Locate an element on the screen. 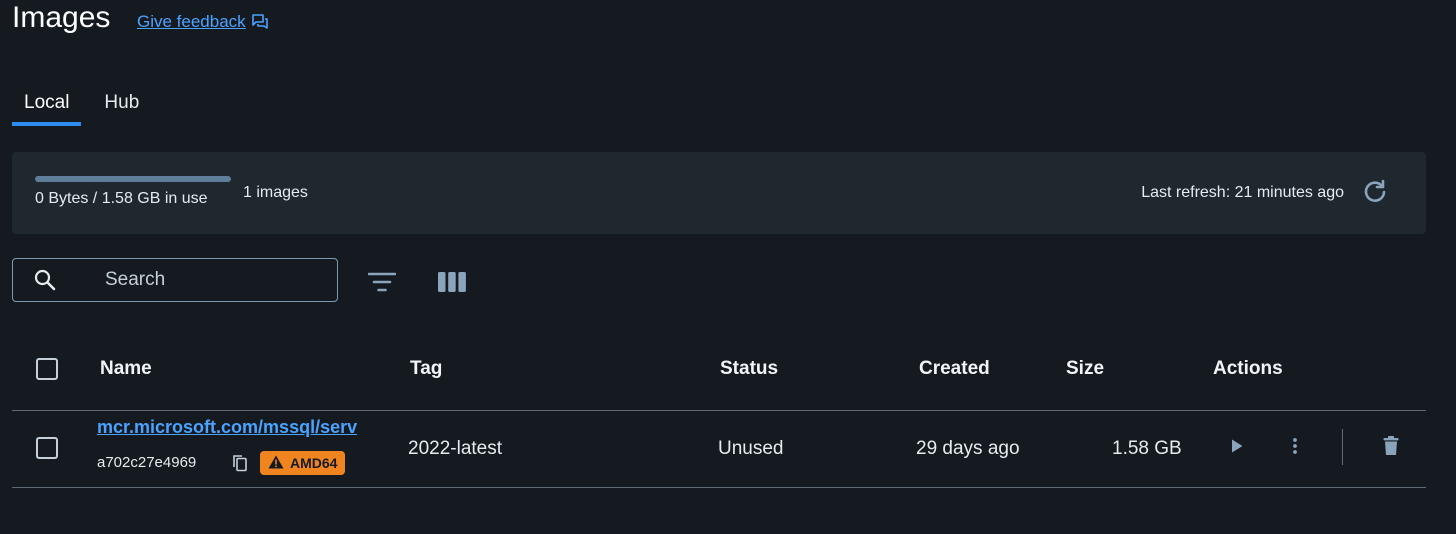 This screenshot has height=534, width=1456. page-title: Images is located at coordinates (61, 17).